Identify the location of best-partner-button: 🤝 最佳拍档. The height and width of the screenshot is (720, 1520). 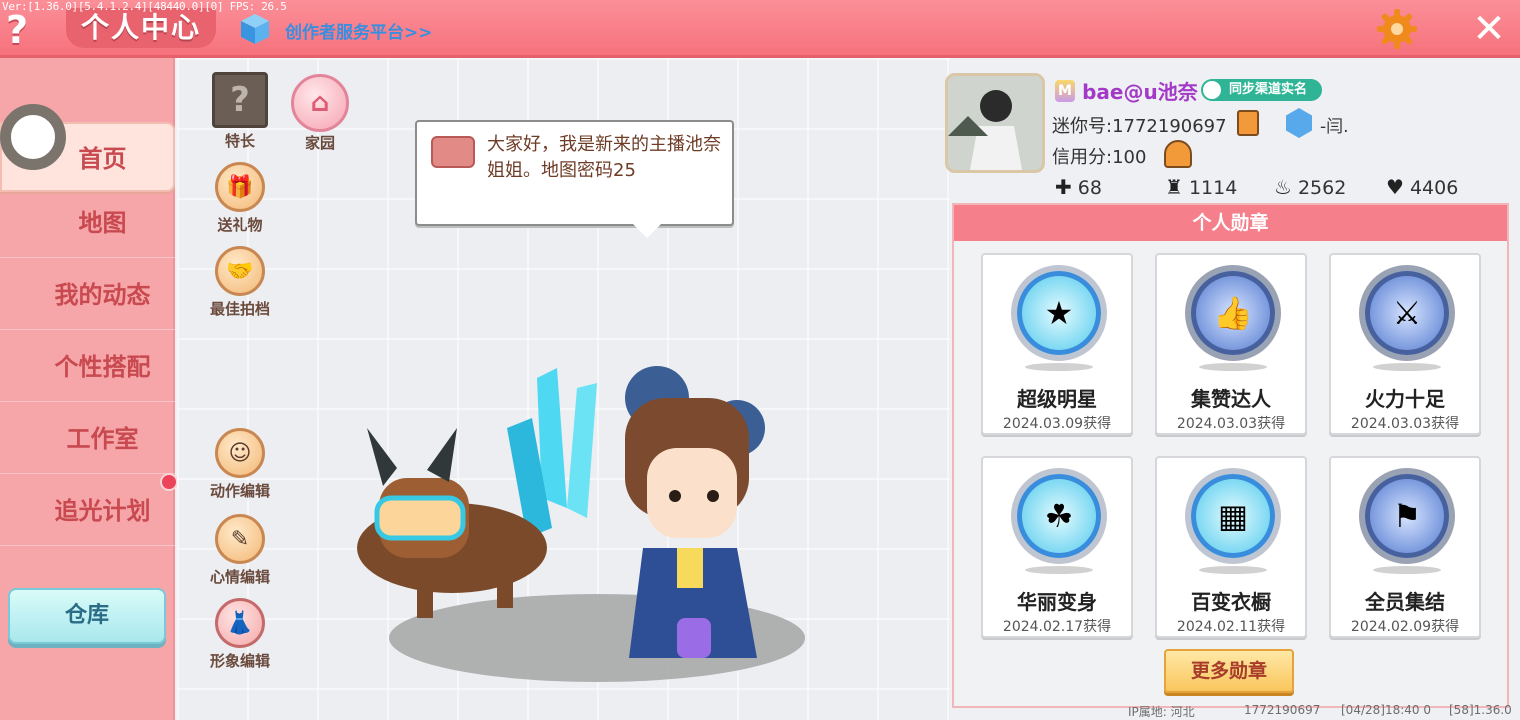
(240, 282).